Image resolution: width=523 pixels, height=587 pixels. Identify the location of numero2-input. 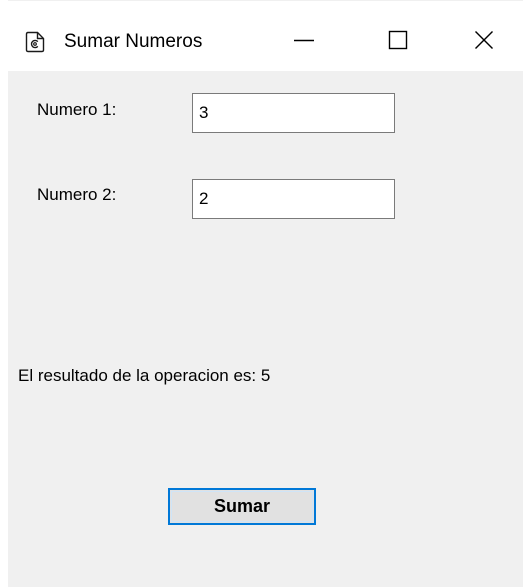
(293, 199).